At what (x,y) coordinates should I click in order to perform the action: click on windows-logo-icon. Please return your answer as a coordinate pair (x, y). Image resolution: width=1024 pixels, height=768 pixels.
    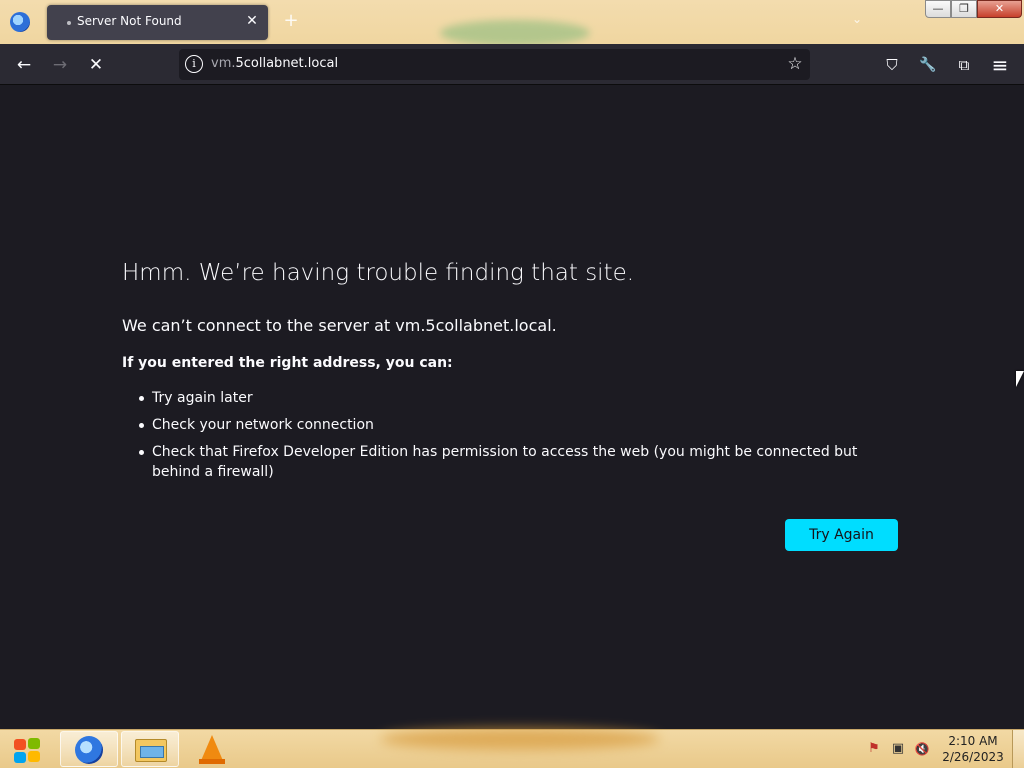
    Looking at the image, I should click on (20, 744).